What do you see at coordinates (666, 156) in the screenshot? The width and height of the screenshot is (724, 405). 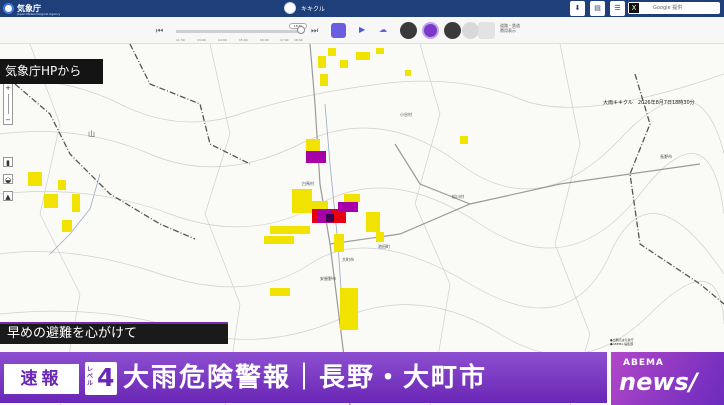 I see `place-label: 長野市` at bounding box center [666, 156].